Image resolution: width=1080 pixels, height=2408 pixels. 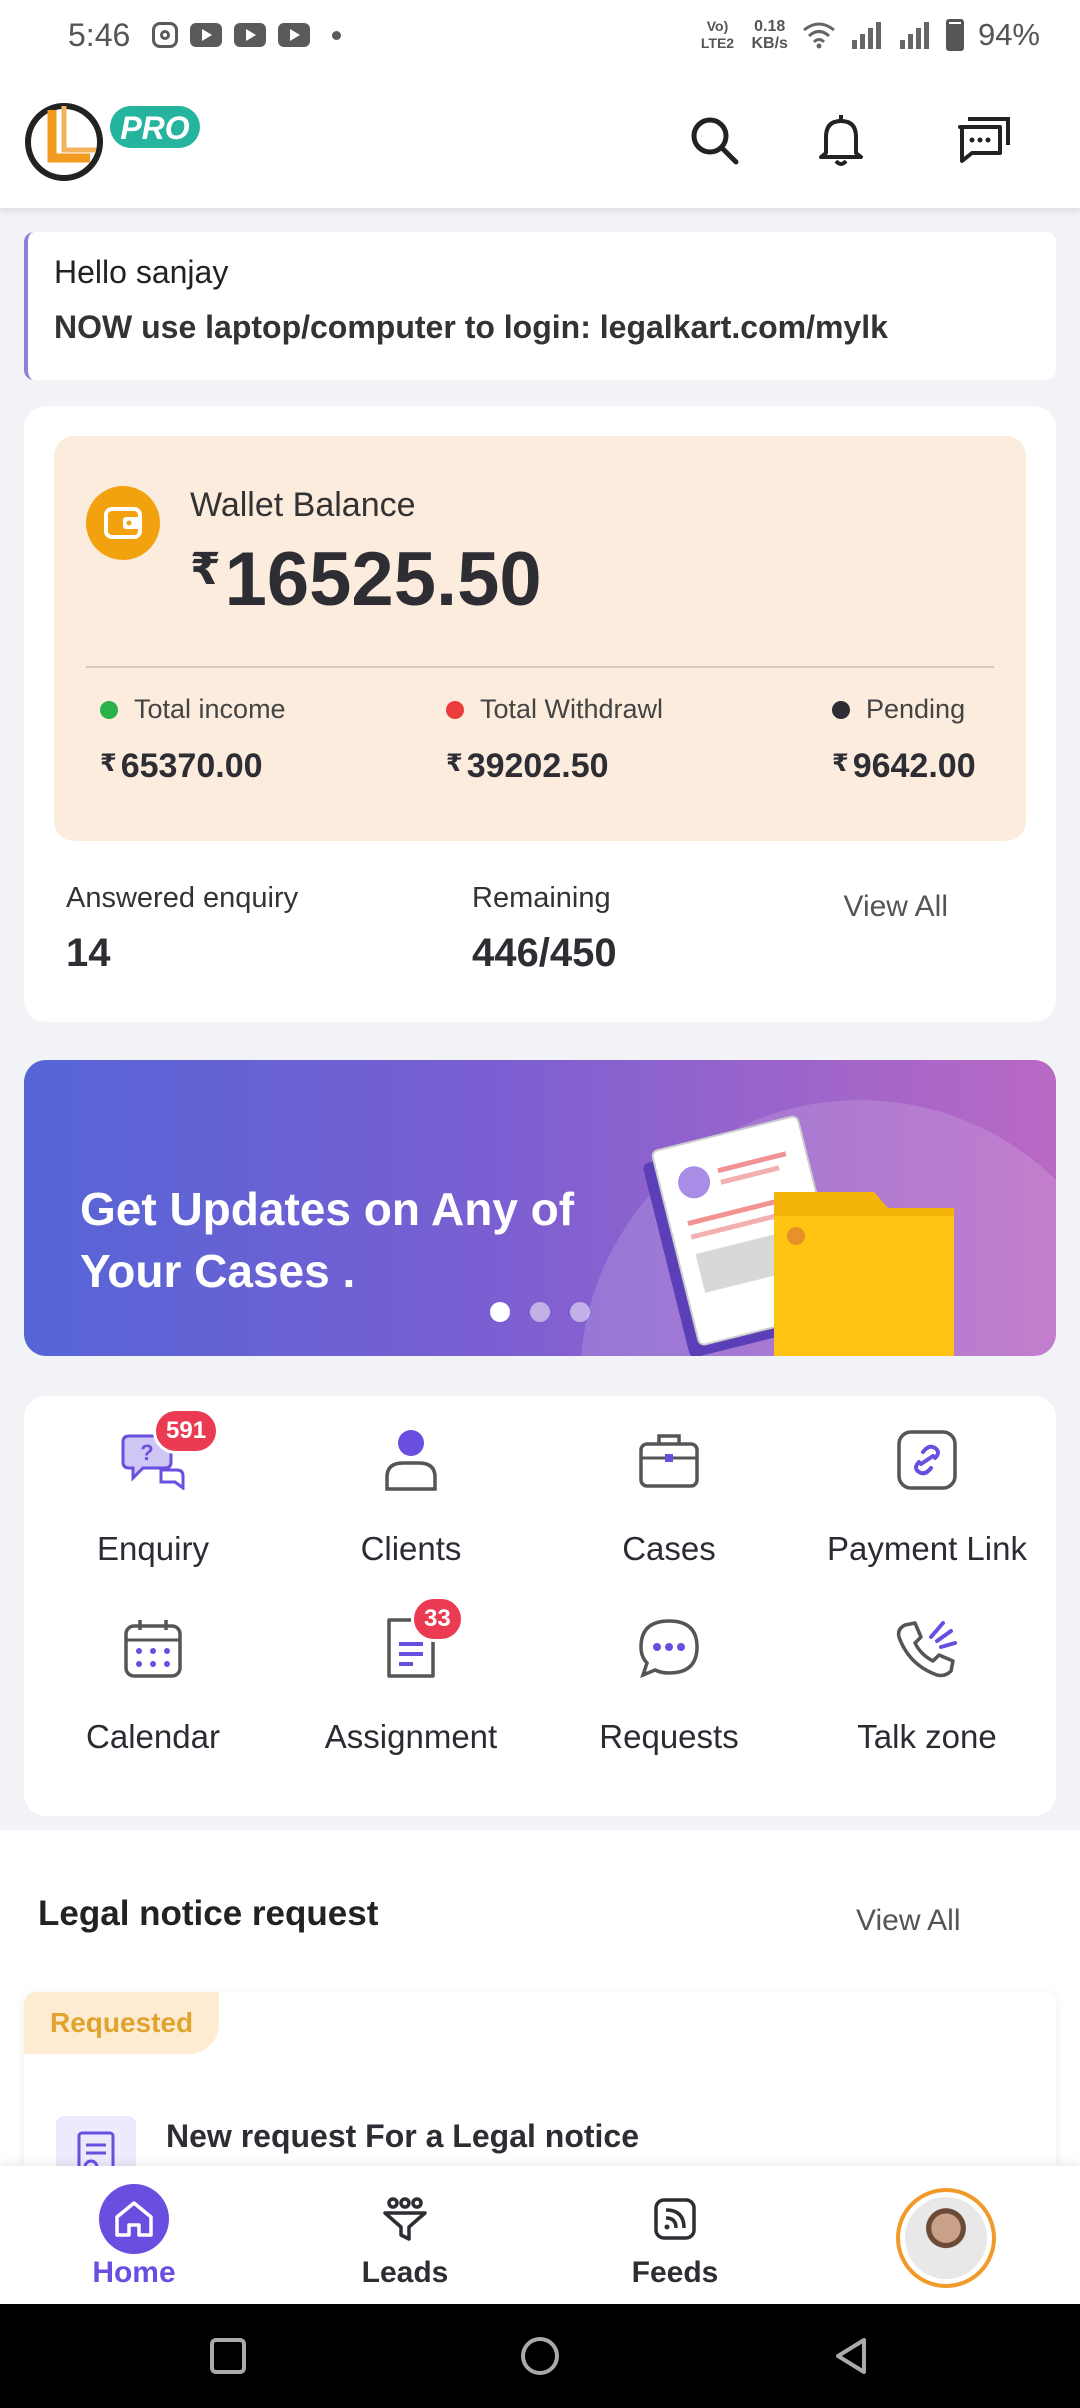 I want to click on search-icon, so click(x=715, y=141).